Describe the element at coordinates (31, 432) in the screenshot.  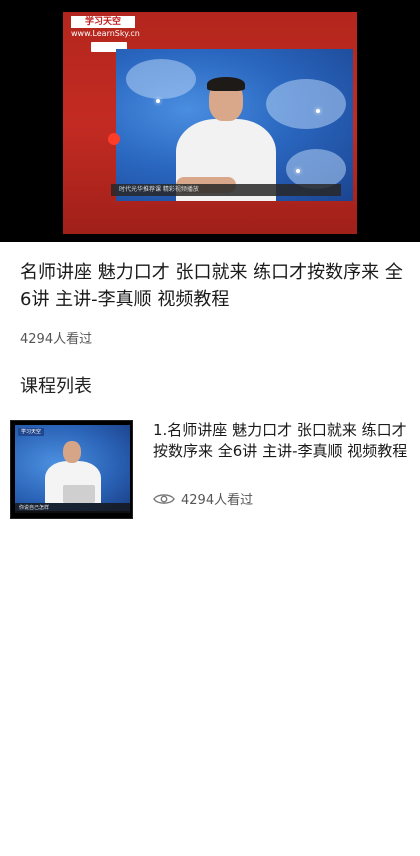
I see `thumbnail-logo: 学习天空` at that location.